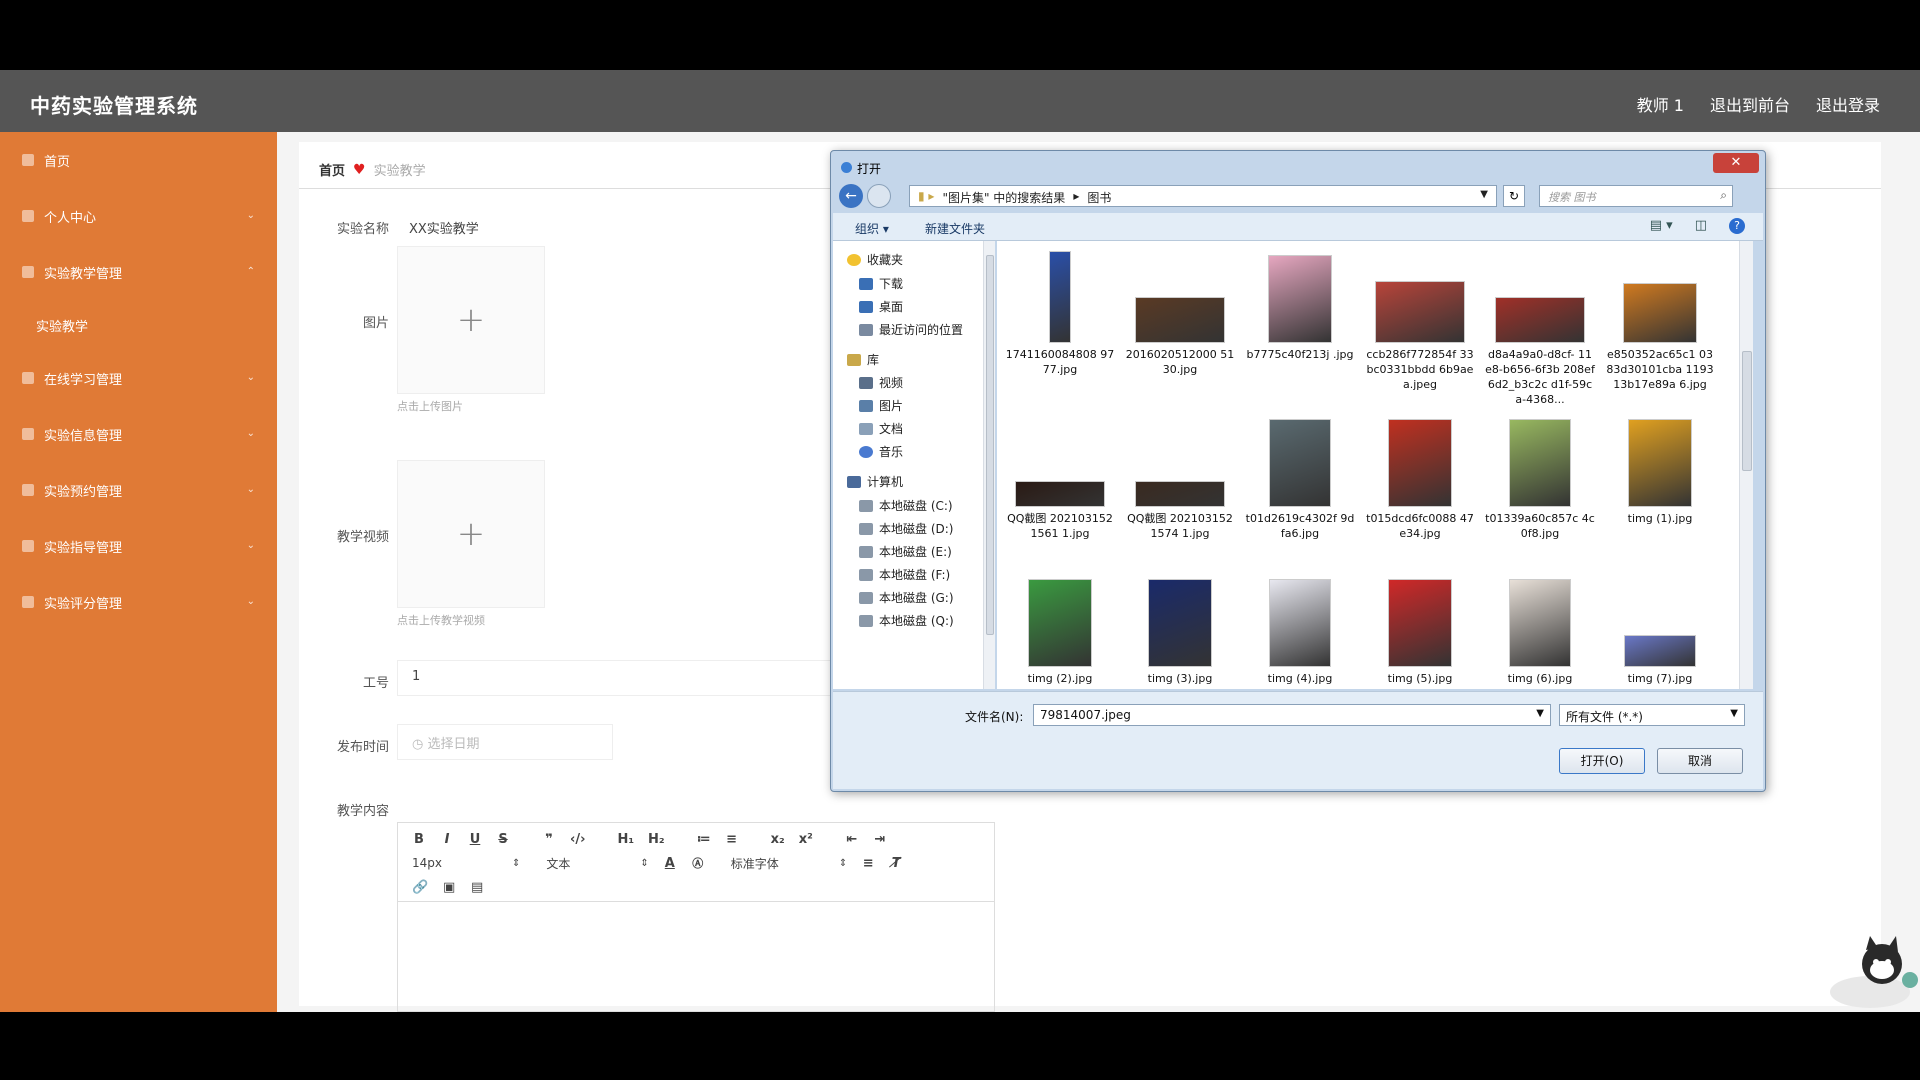 The width and height of the screenshot is (1920, 1080). Describe the element at coordinates (1540, 628) in the screenshot. I see `file-item: timg (6).jpg` at that location.